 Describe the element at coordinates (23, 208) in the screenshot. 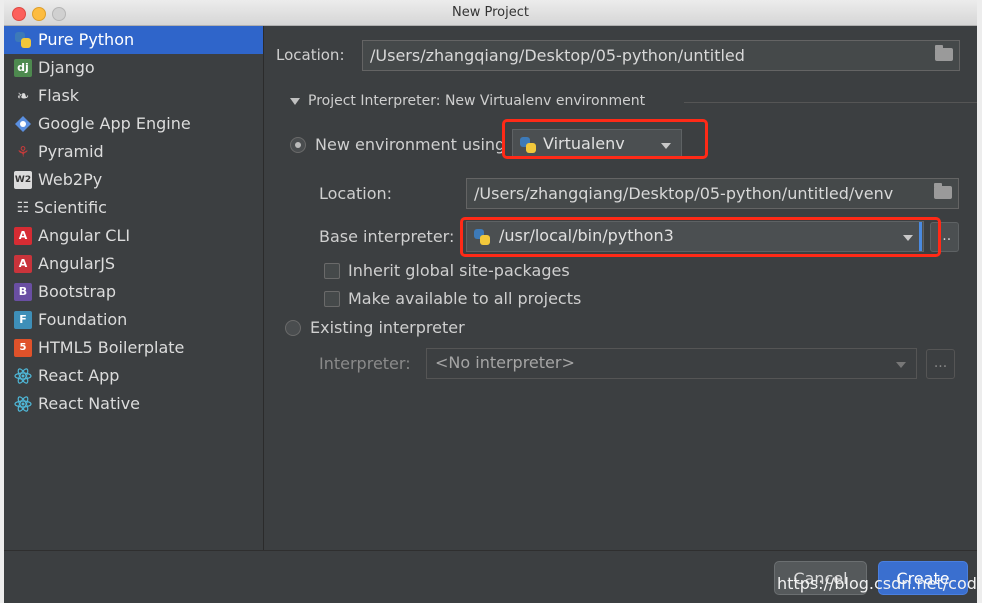

I see `scientific-icon: ☷` at that location.